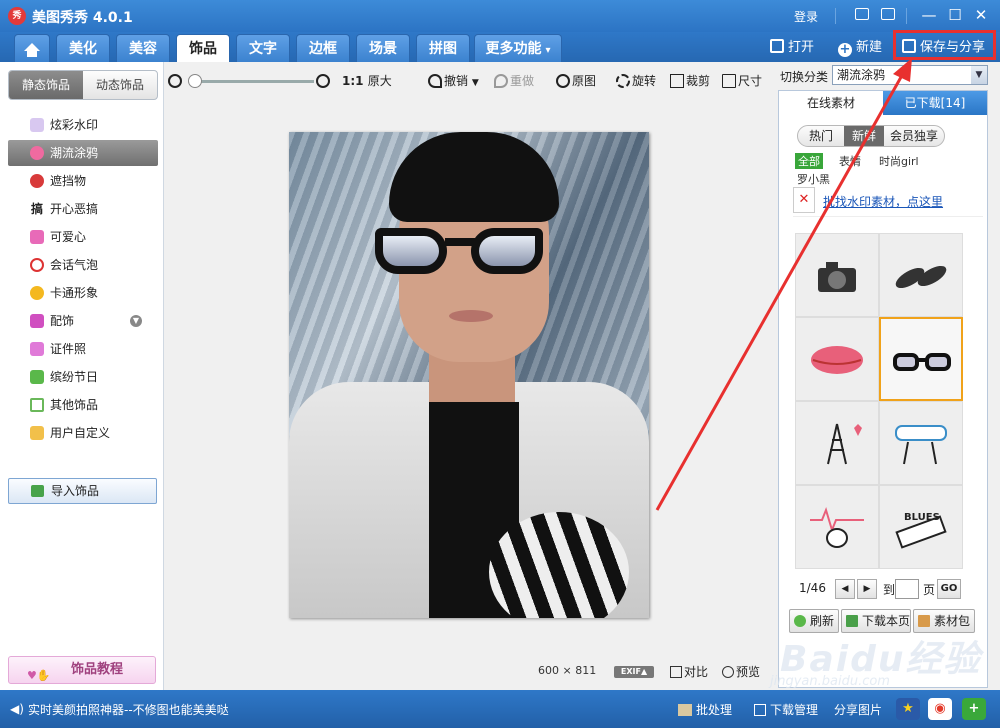 This screenshot has width=1000, height=728. I want to click on resize-button: 尺寸, so click(742, 81).